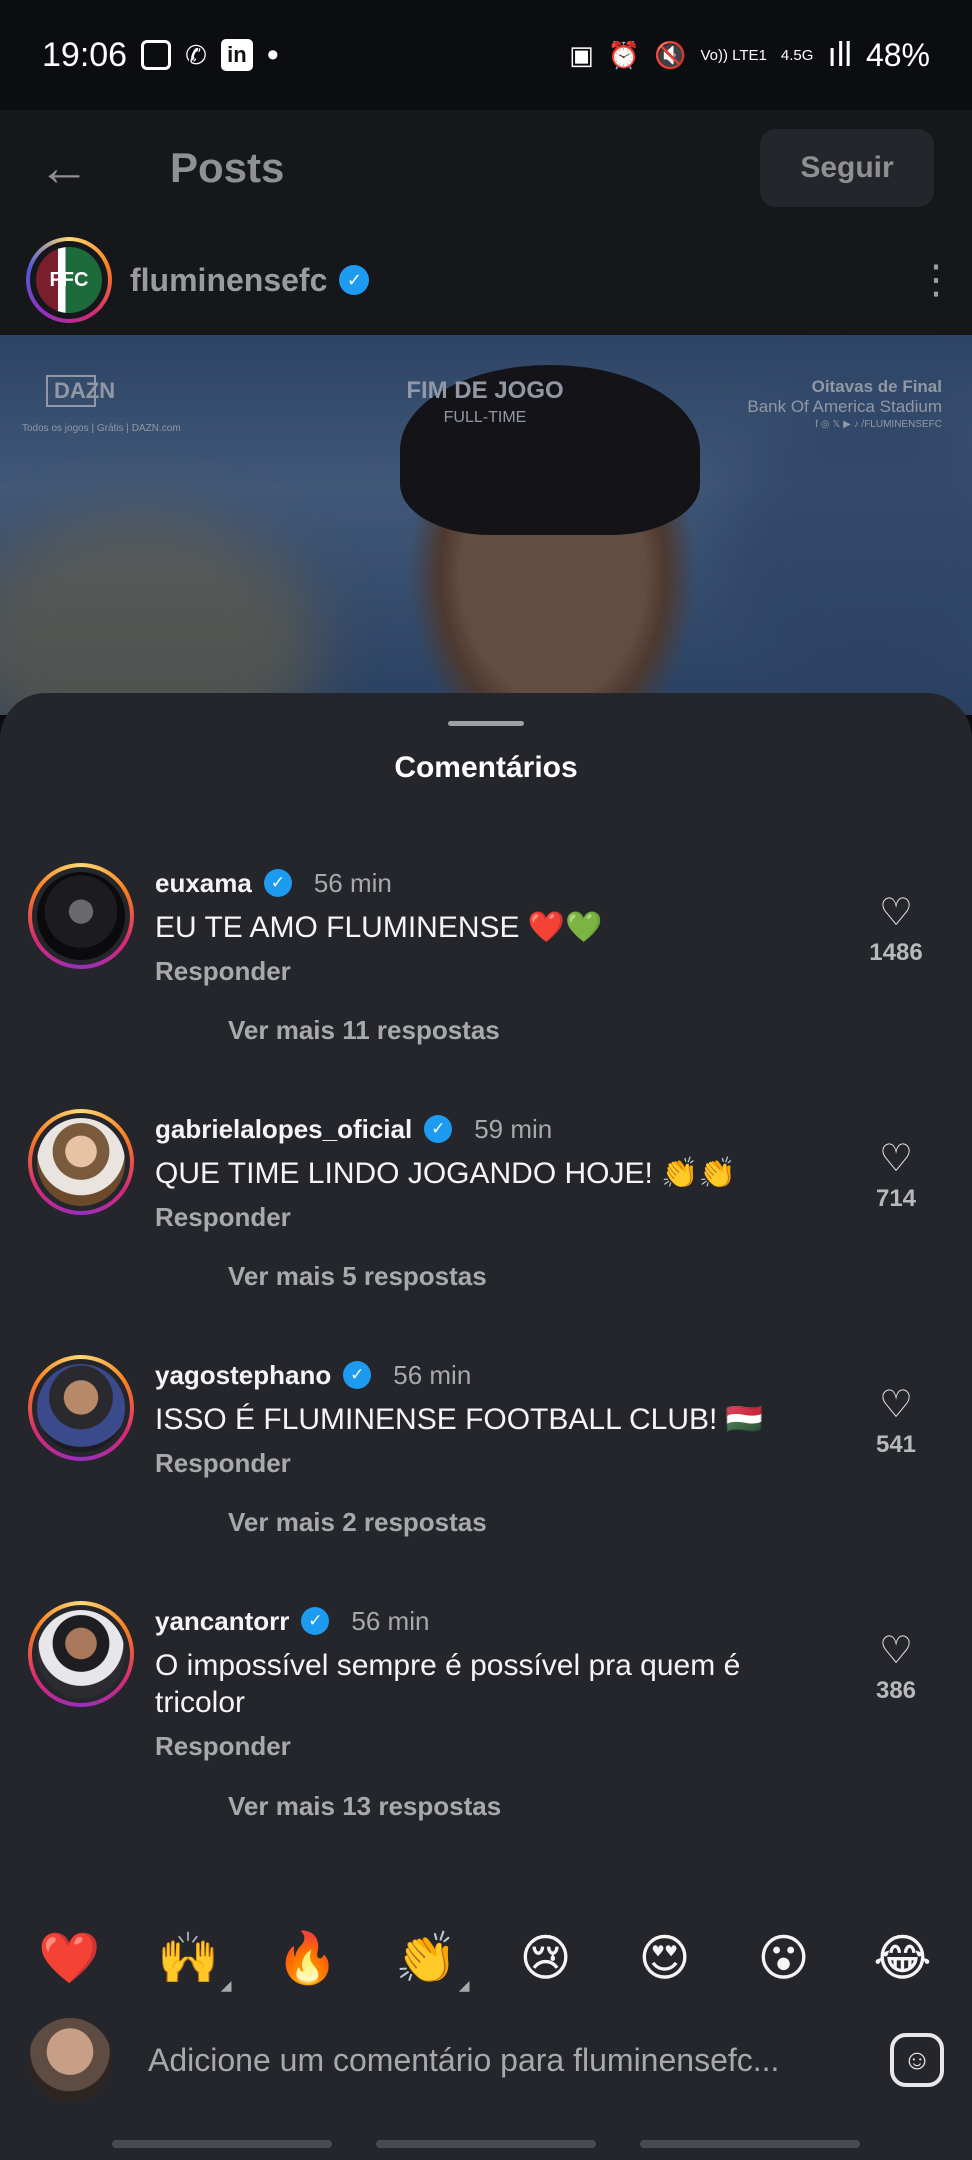  Describe the element at coordinates (486, 280) in the screenshot. I see `post-header: FFC fluminensefc ✓ ⋮` at that location.